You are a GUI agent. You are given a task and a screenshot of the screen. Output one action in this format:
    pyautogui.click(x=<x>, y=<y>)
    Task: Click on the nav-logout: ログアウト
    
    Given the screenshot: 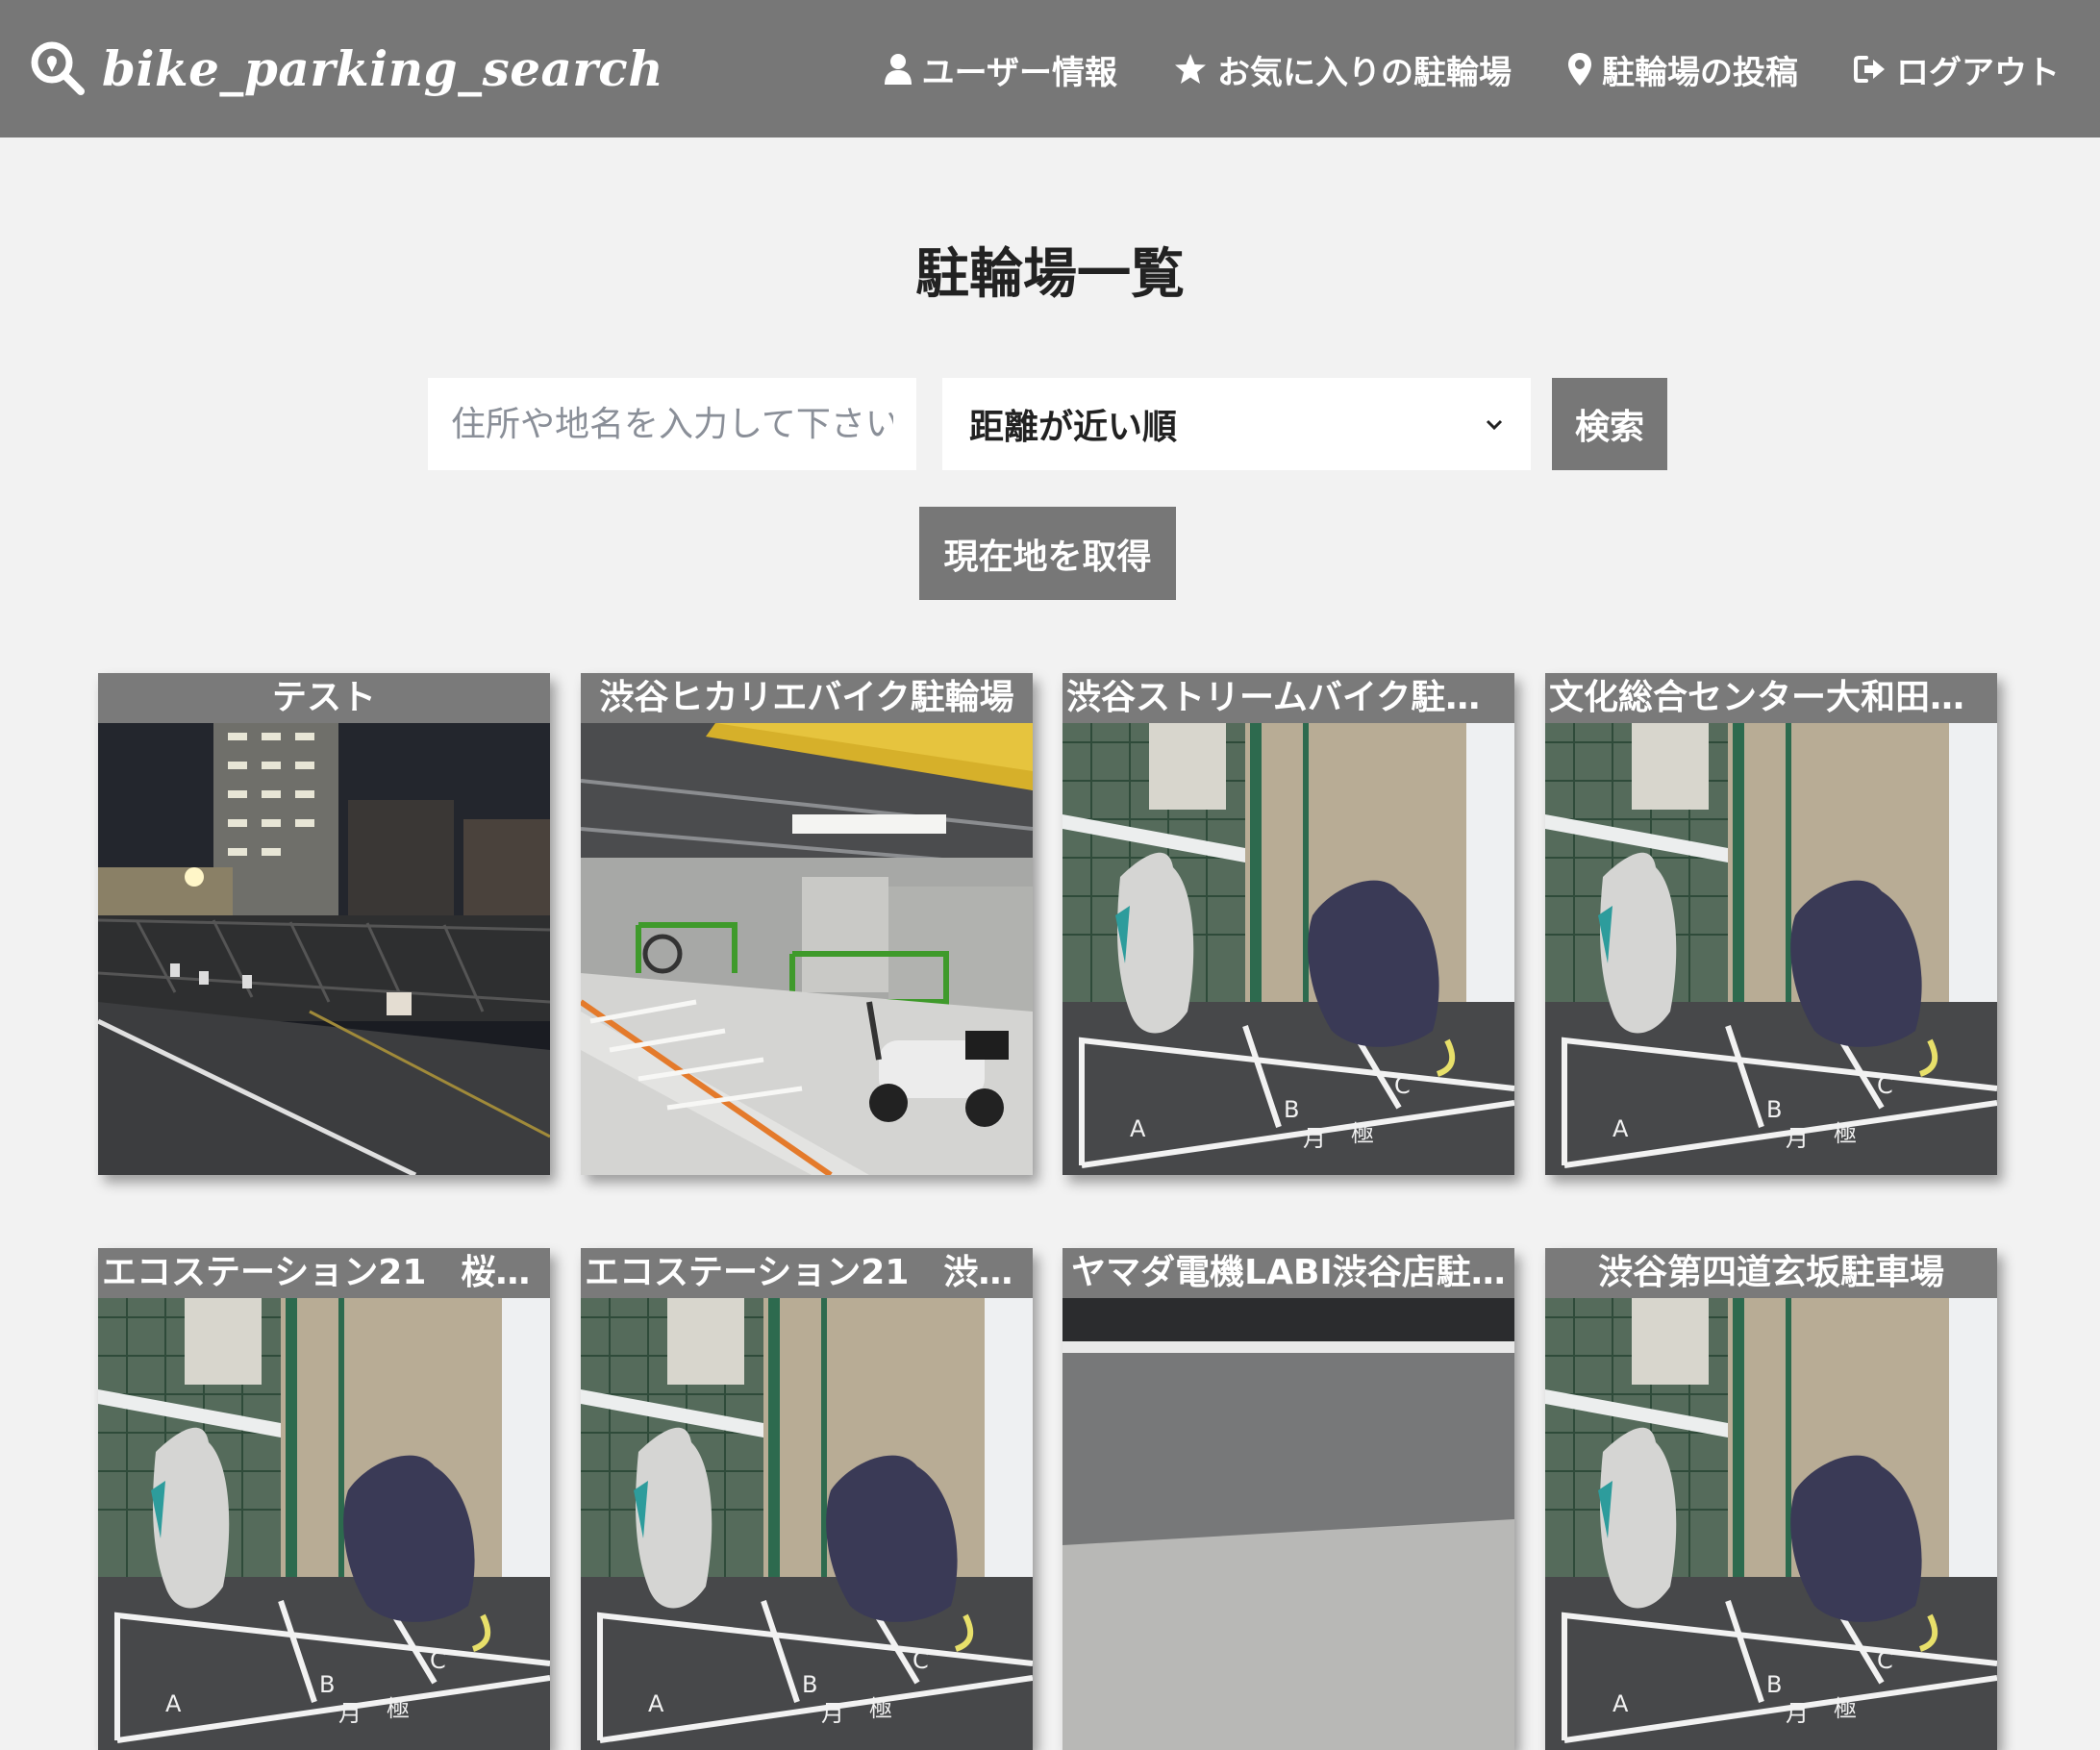 What is the action you would take?
    pyautogui.click(x=1957, y=69)
    